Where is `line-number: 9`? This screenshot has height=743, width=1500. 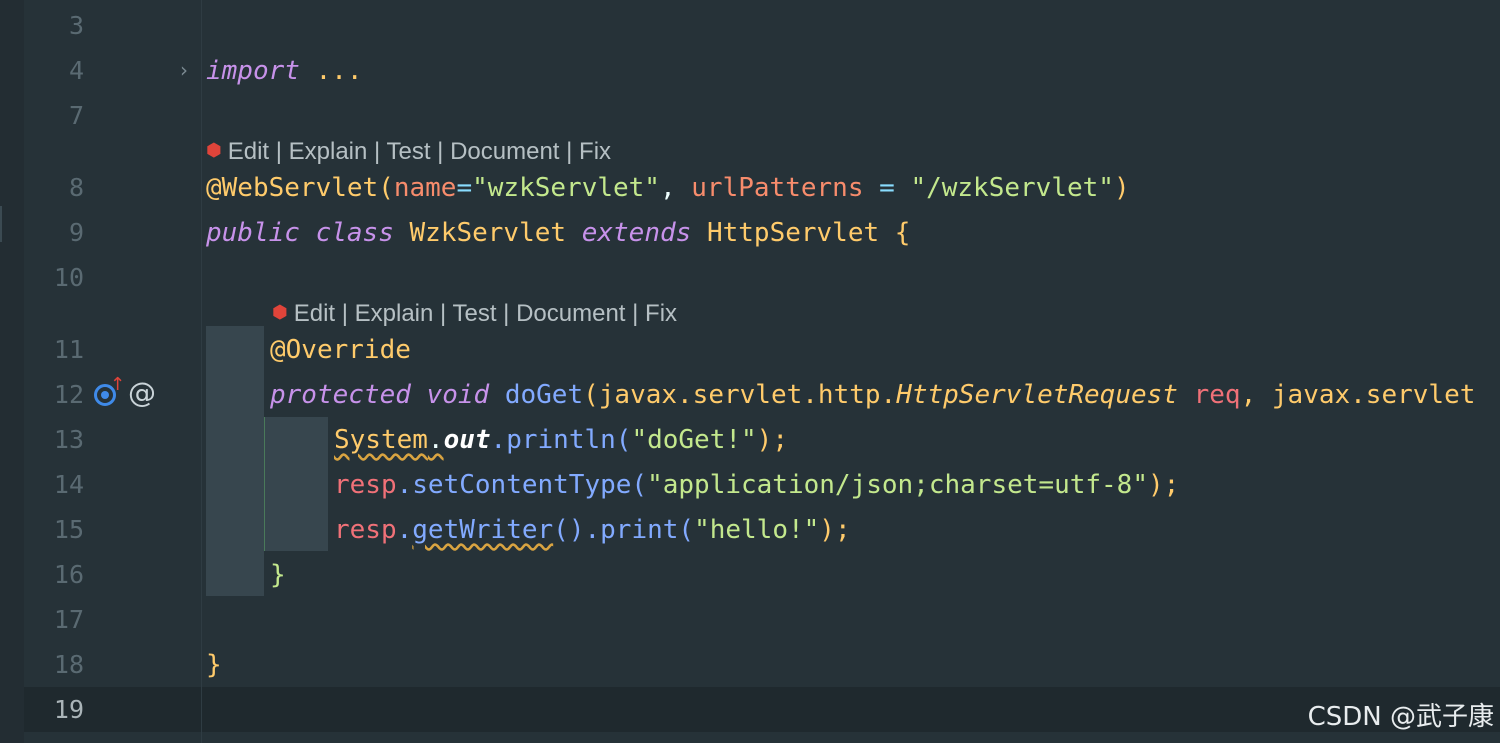
line-number: 9 is located at coordinates (76, 232).